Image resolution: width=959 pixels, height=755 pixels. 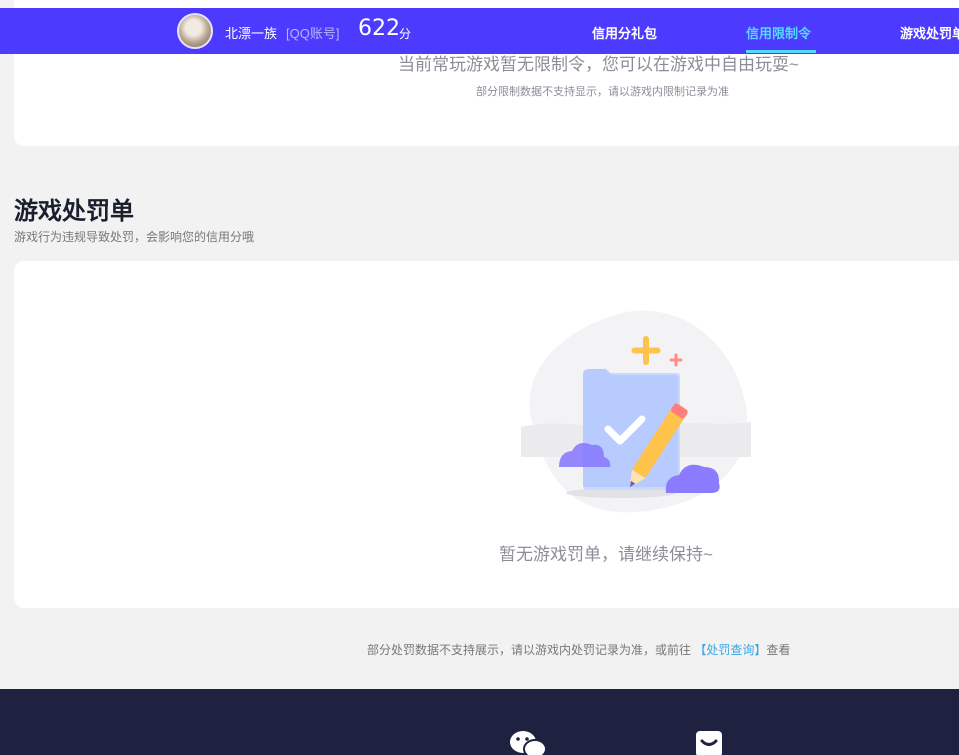 I want to click on active-tab-indicator, so click(x=781, y=51).